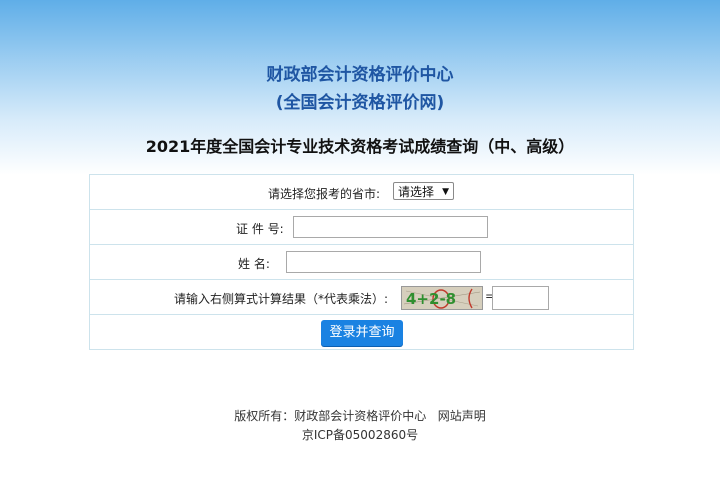 This screenshot has height=501, width=720. I want to click on id-row: 证 件 号:, so click(361, 227).